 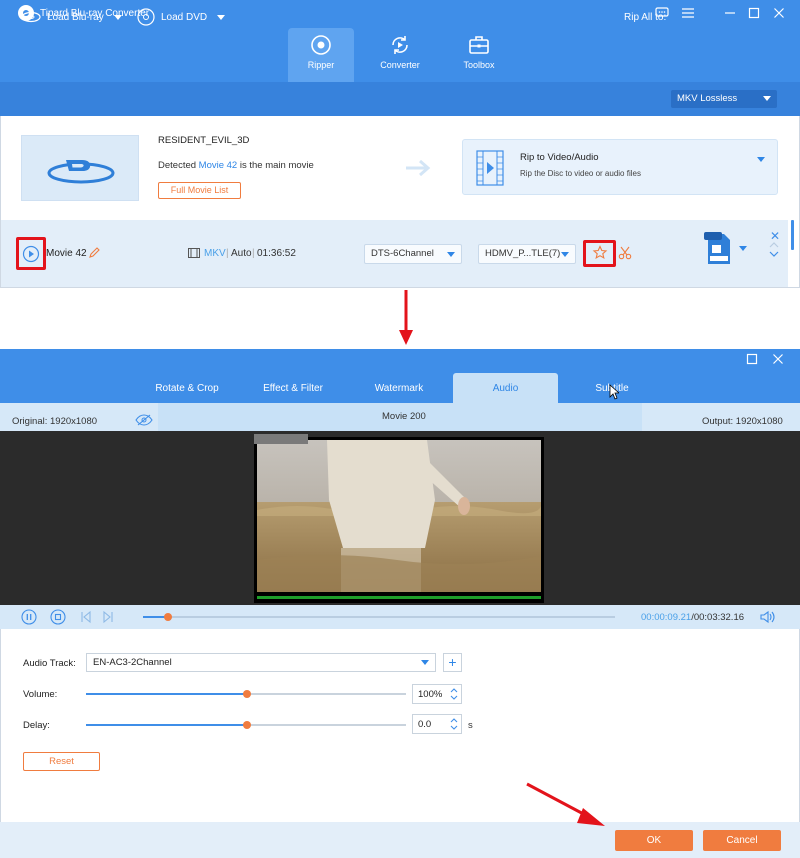 I want to click on volume-slider-fill, so click(x=166, y=694).